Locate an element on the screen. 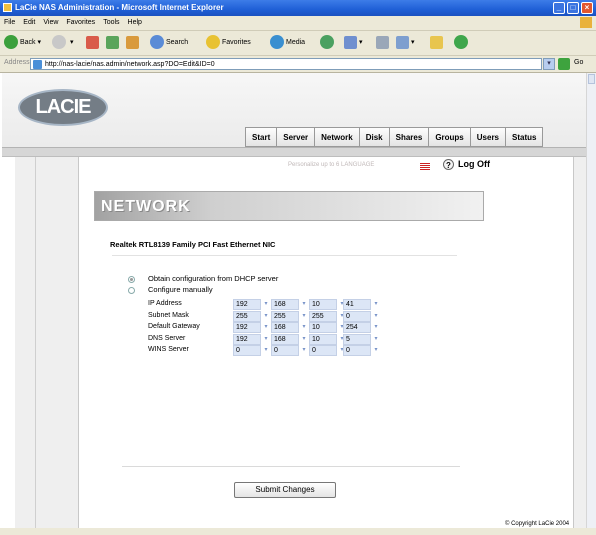 This screenshot has width=596, height=535. home-icon is located at coordinates (132, 42).